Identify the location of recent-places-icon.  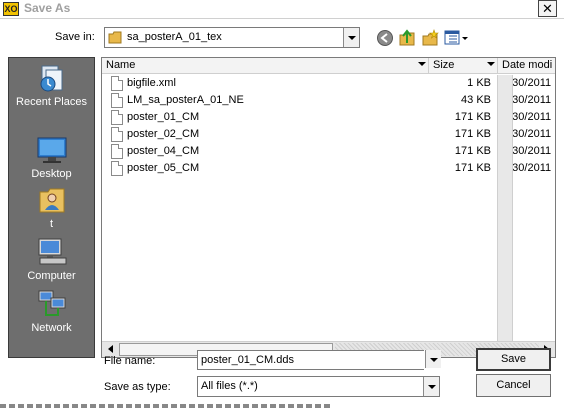
(51, 78).